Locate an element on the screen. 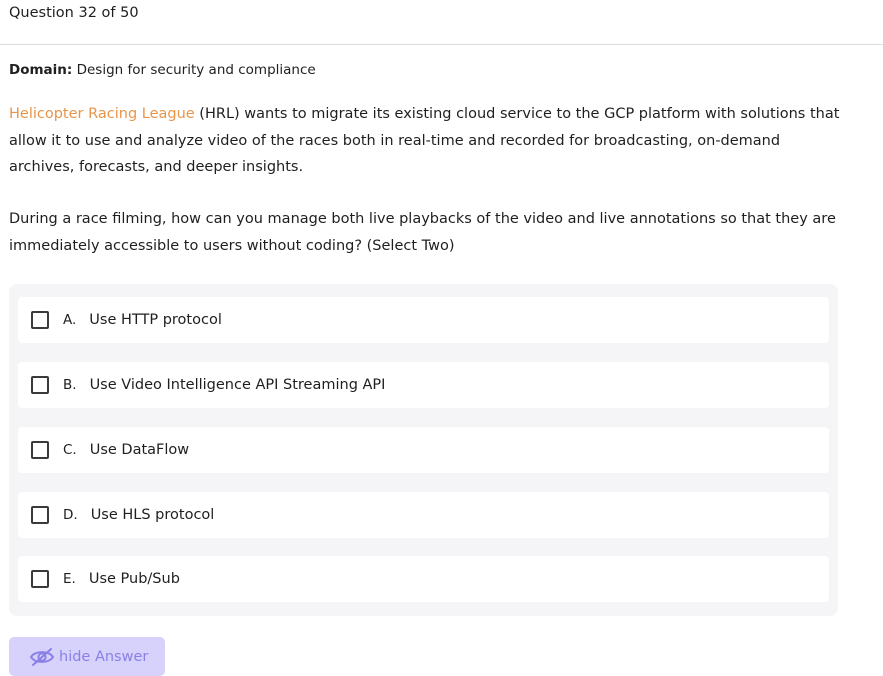 Image resolution: width=883 pixels, height=676 pixels. option-d-checkbox is located at coordinates (40, 515).